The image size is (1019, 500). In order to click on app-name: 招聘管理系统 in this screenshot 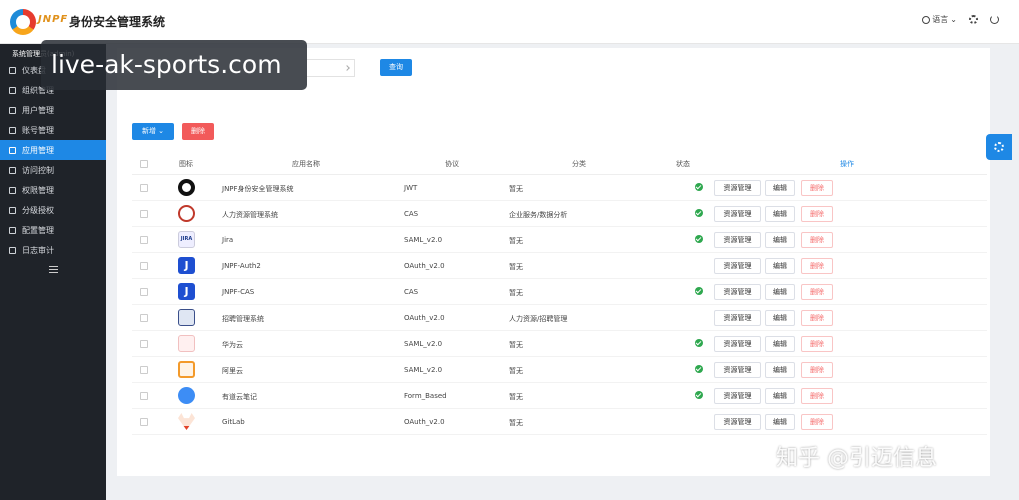, I will do `click(243, 319)`.